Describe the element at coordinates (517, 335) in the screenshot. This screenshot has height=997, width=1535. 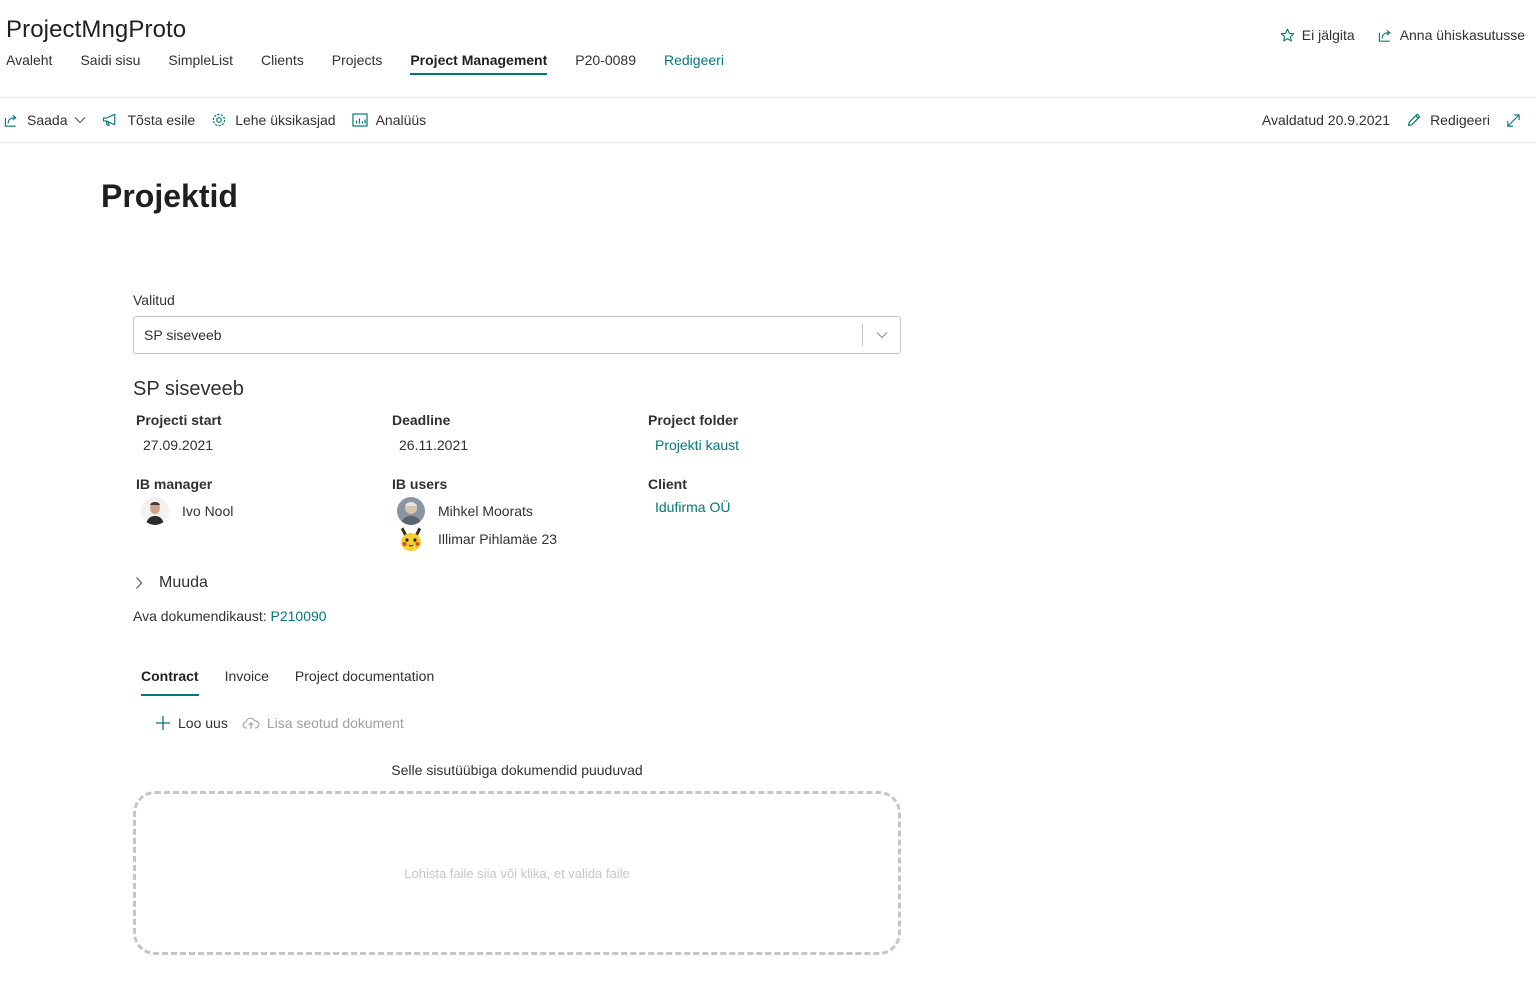
I see `project-dropdown: SP siseveeb` at that location.